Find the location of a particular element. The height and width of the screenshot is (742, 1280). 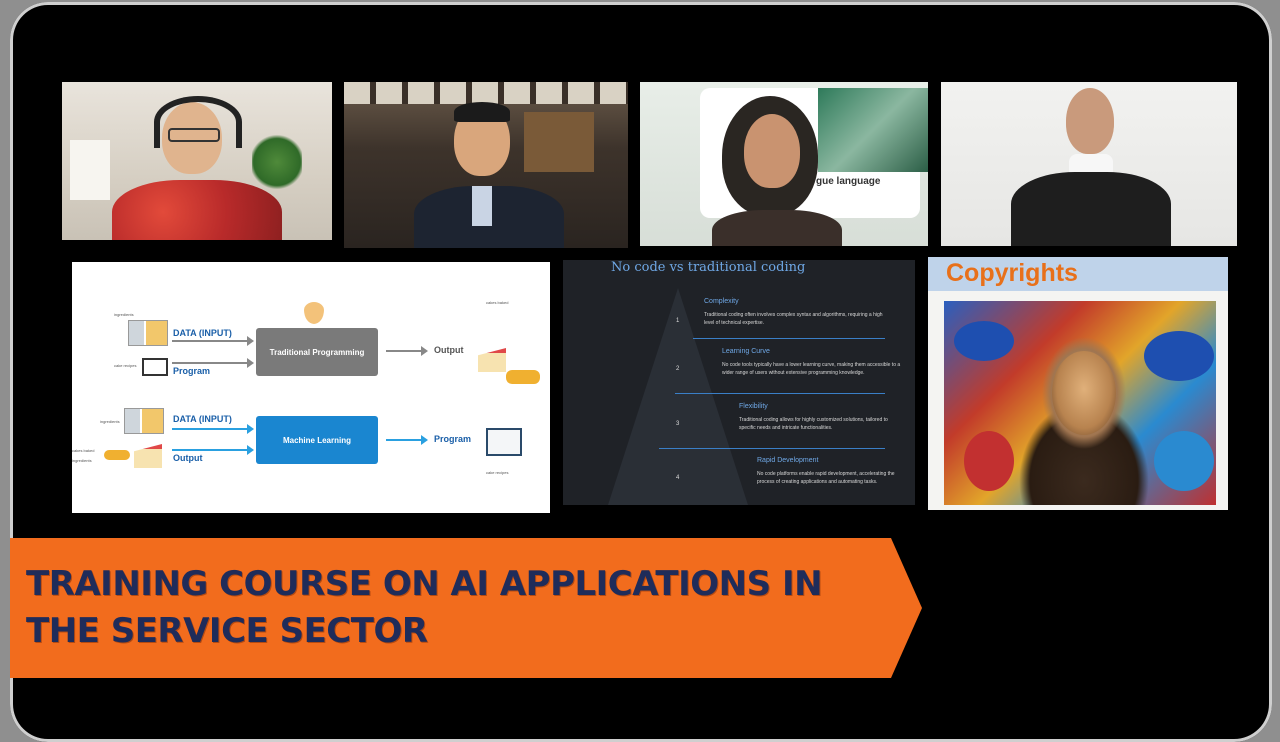

row-number: 2 is located at coordinates (678, 369).